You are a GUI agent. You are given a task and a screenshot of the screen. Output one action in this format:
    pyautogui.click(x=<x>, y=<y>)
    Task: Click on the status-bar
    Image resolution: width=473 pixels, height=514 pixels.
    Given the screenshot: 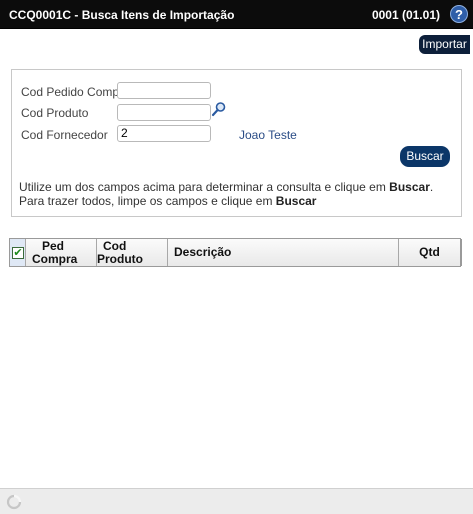 What is the action you would take?
    pyautogui.click(x=236, y=501)
    